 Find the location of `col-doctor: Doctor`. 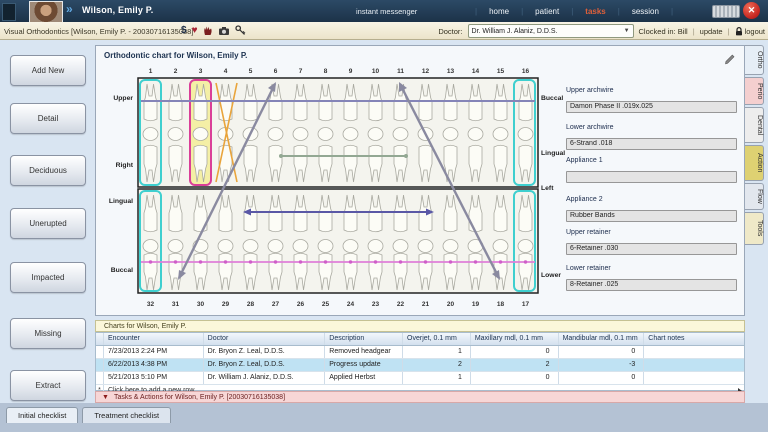

col-doctor: Doctor is located at coordinates (265, 339).